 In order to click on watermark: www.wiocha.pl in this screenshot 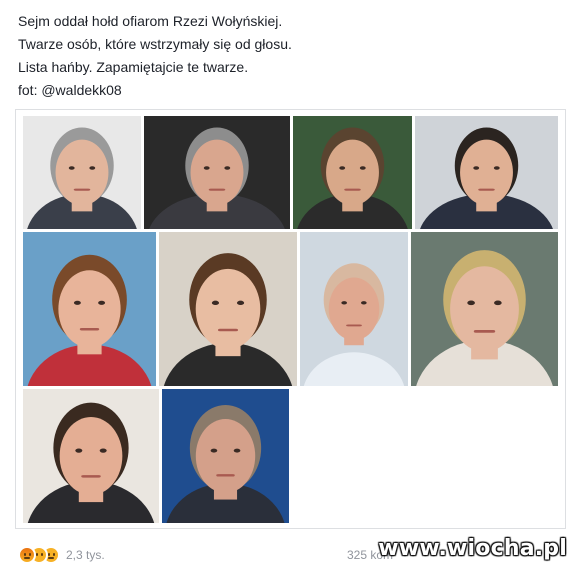, I will do `click(472, 548)`.